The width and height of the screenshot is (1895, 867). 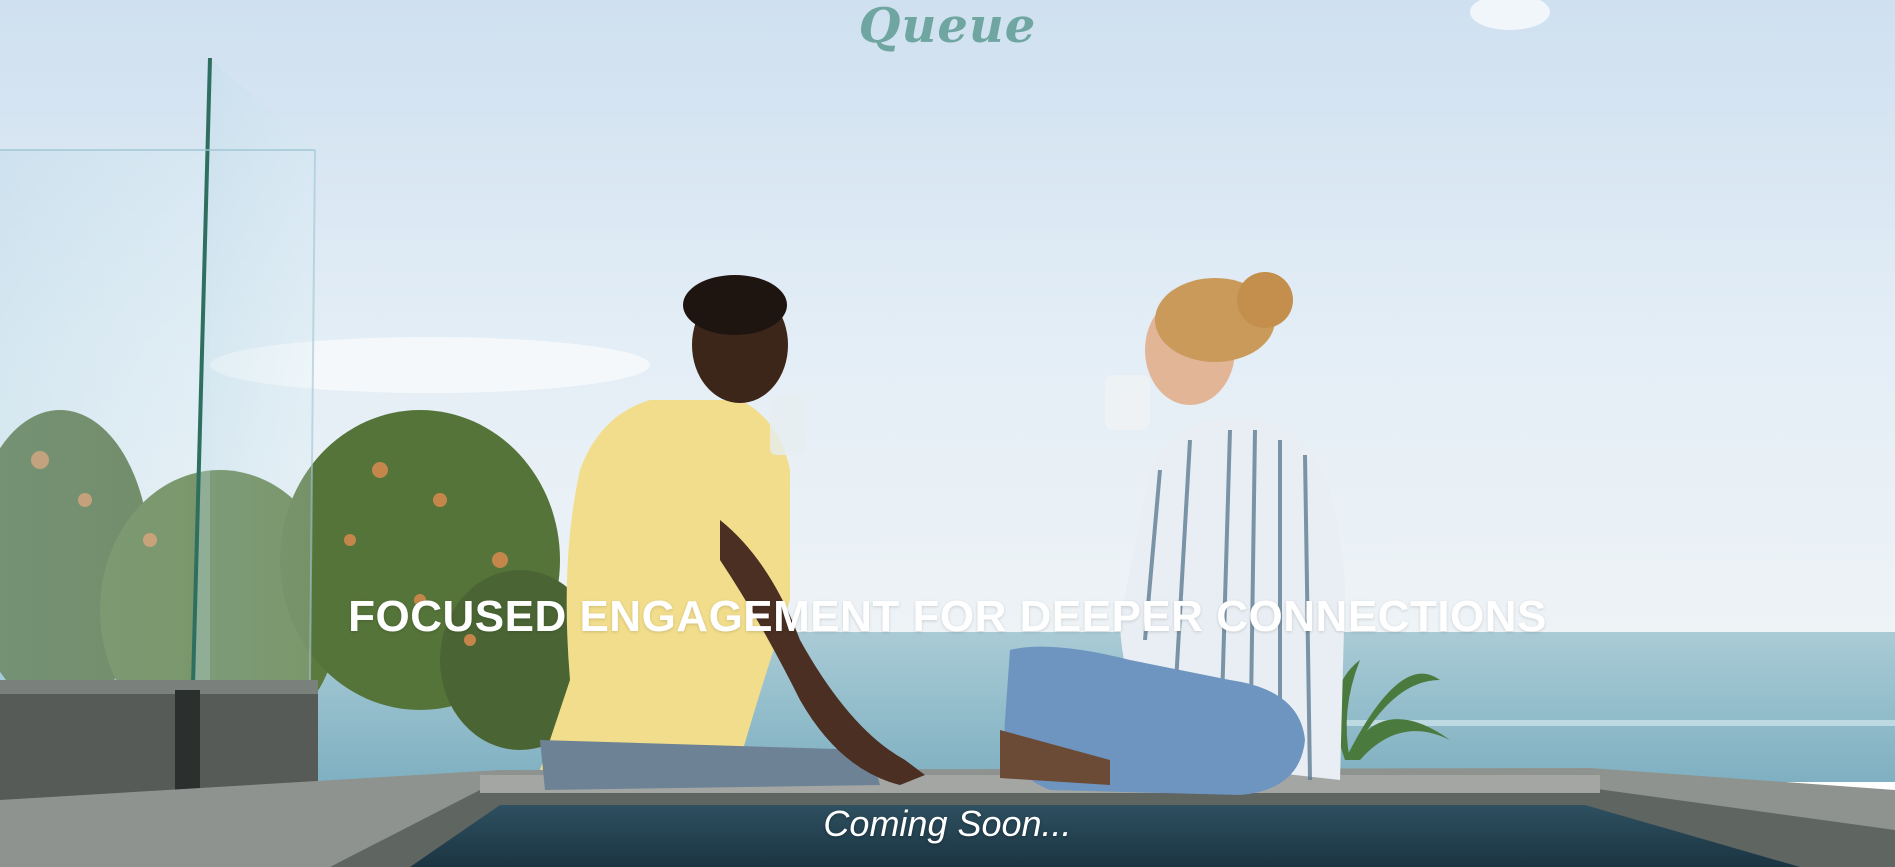 I want to click on queue-logo: Queue, so click(x=948, y=26).